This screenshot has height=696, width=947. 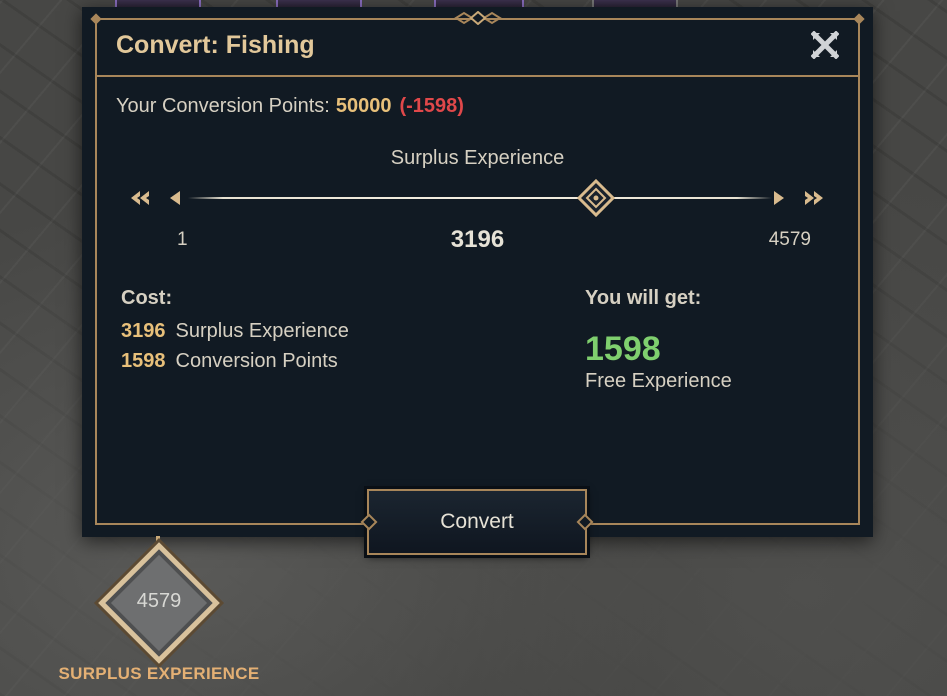 What do you see at coordinates (363, 106) in the screenshot?
I see `conversion-points-value: 50000` at bounding box center [363, 106].